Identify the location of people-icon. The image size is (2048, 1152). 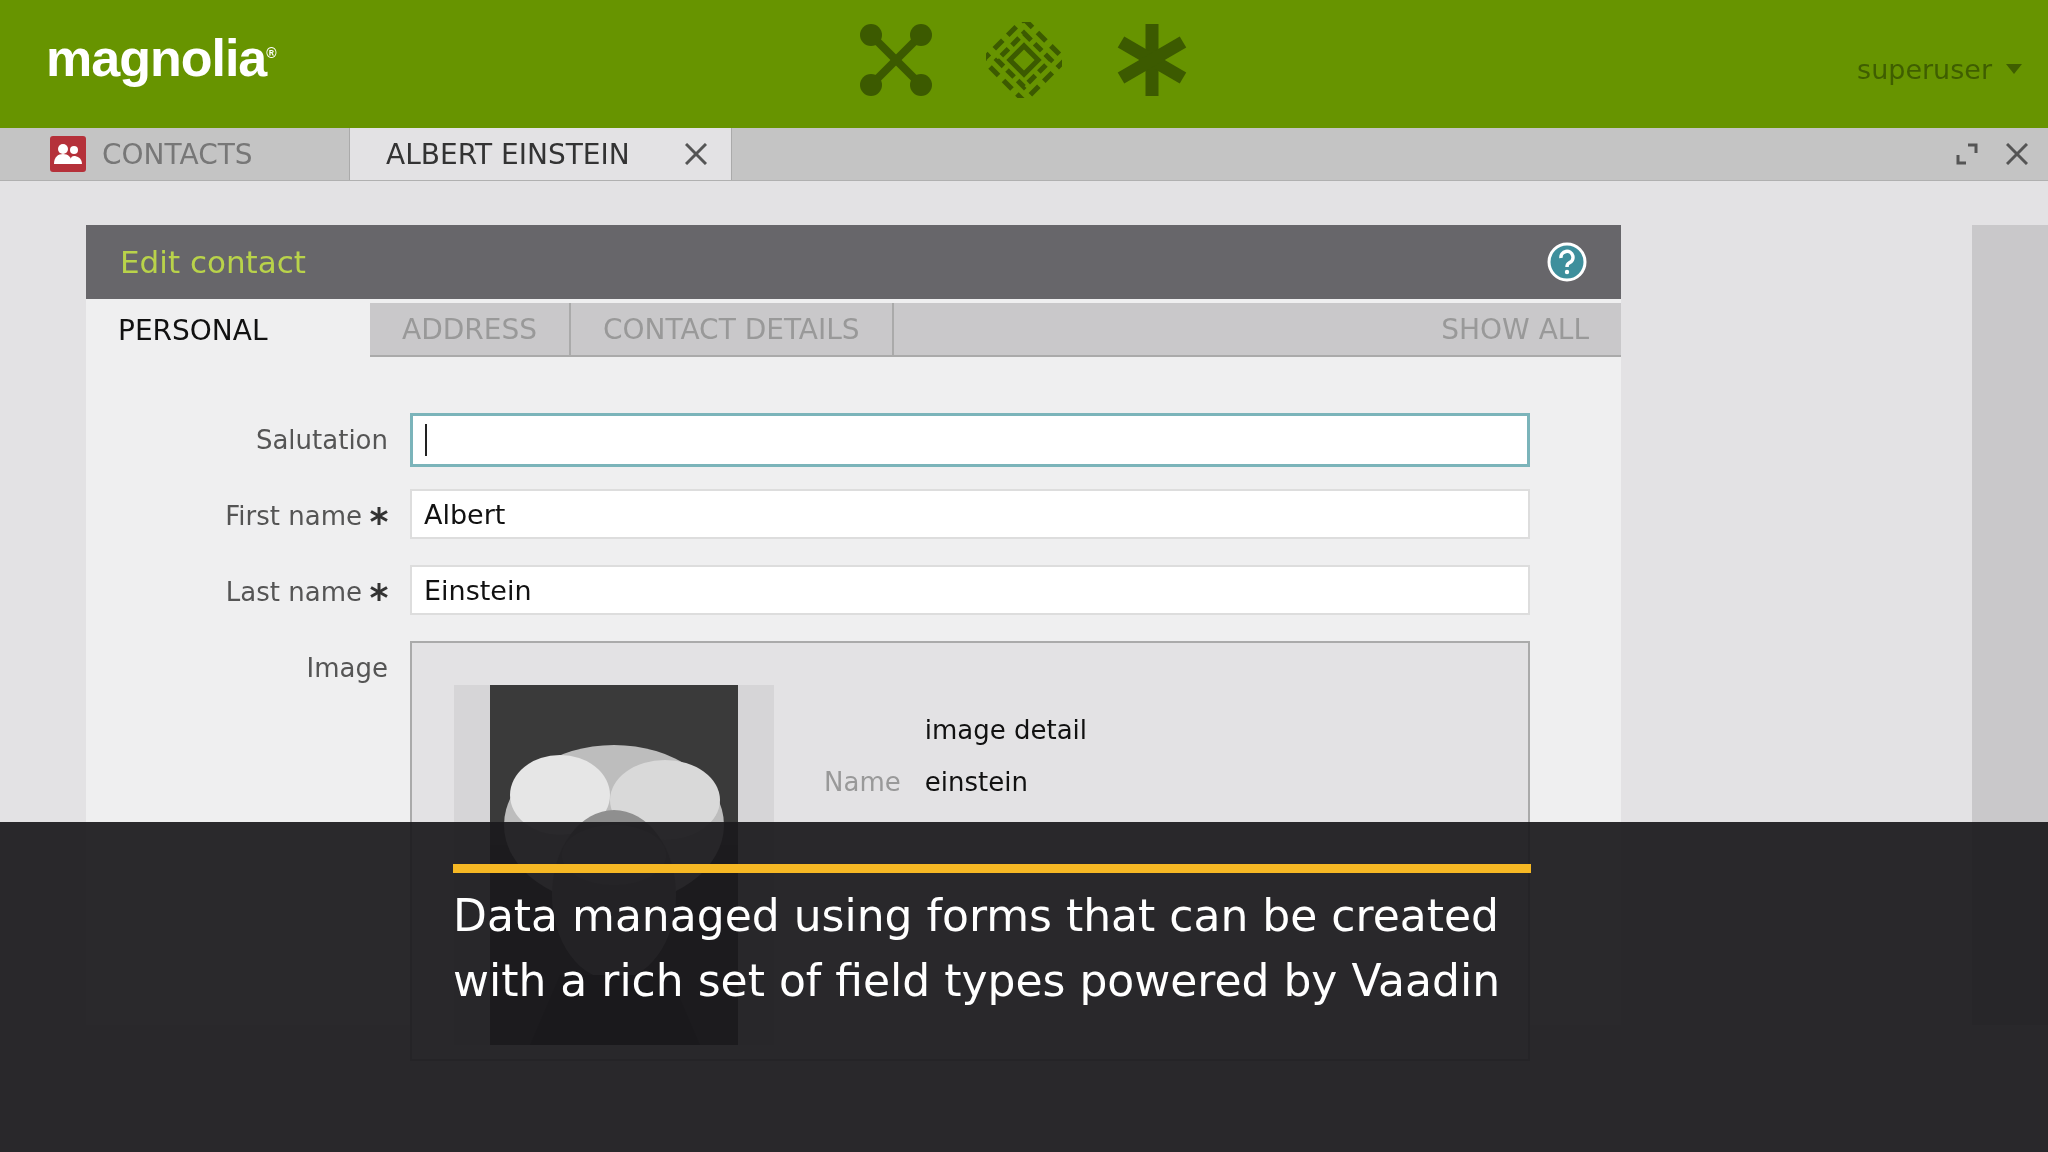
(68, 154).